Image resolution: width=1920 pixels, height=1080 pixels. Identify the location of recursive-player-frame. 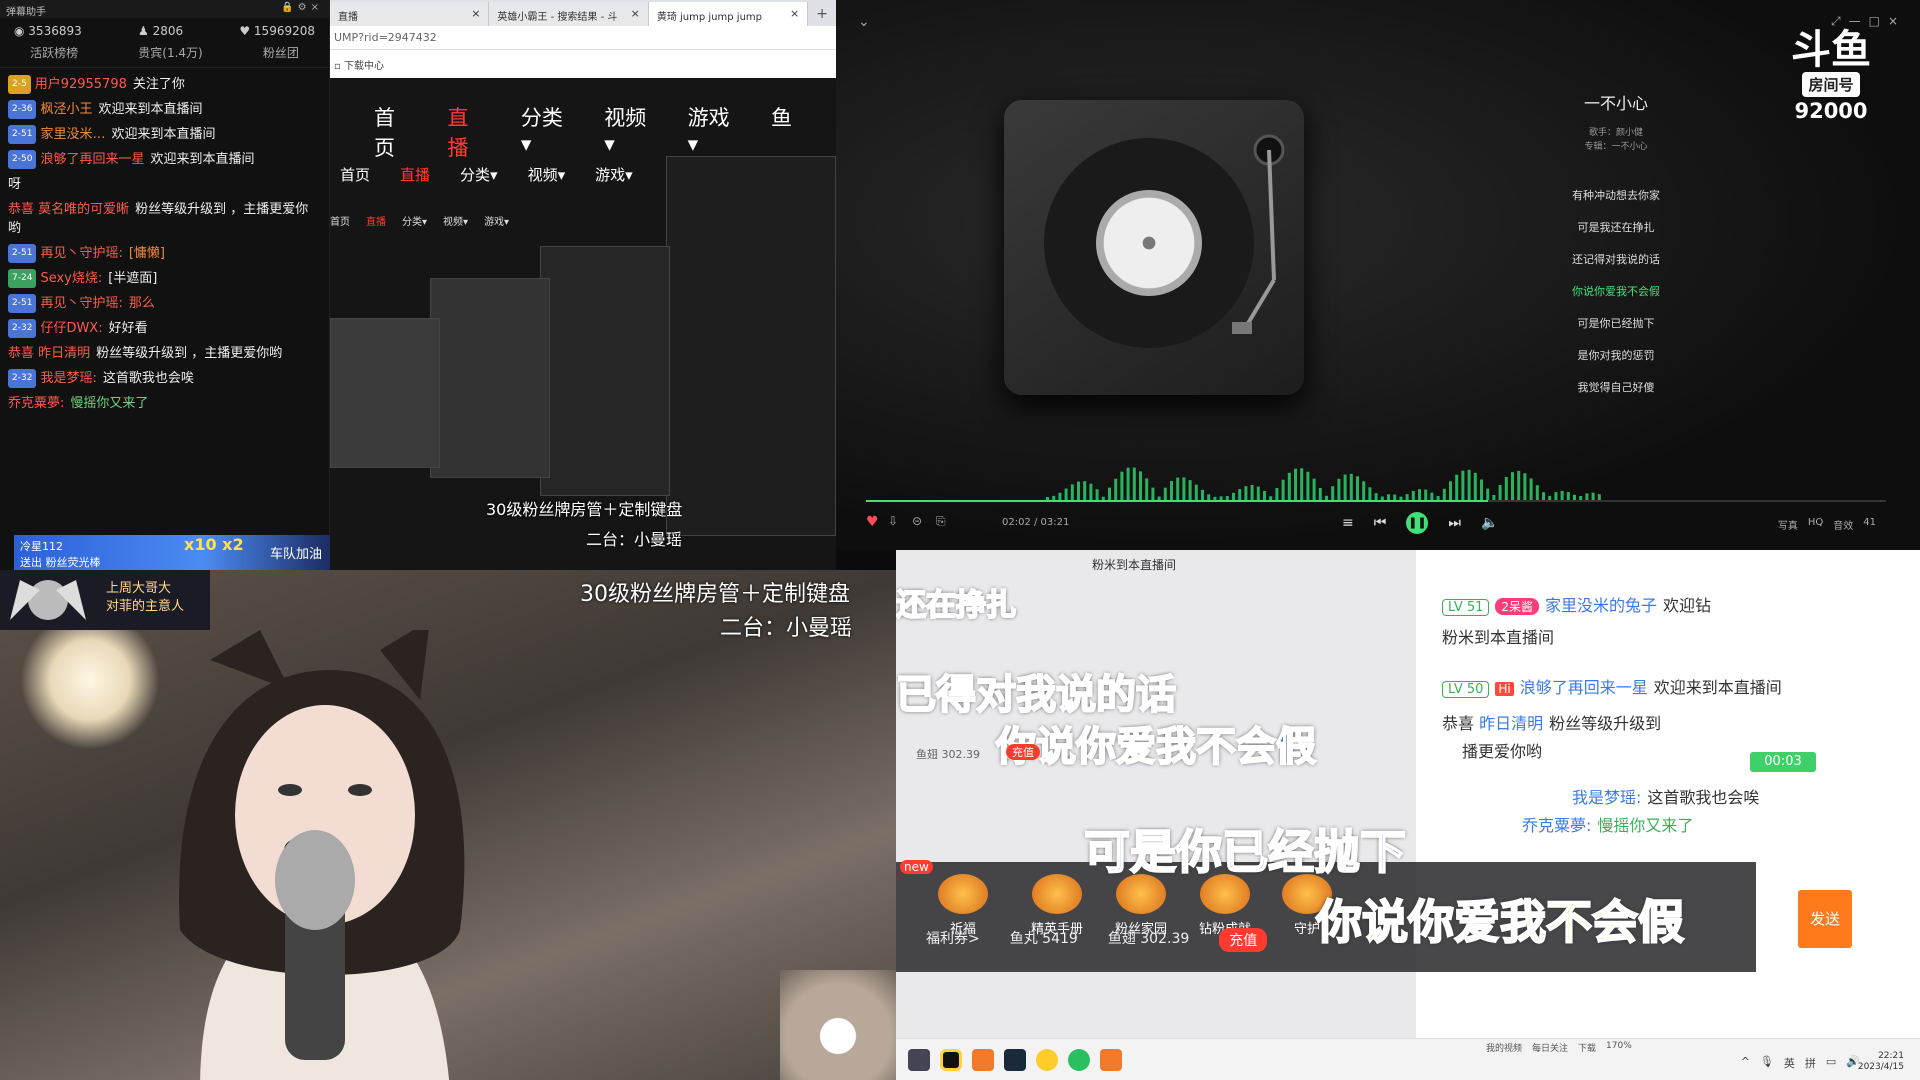
(751, 346).